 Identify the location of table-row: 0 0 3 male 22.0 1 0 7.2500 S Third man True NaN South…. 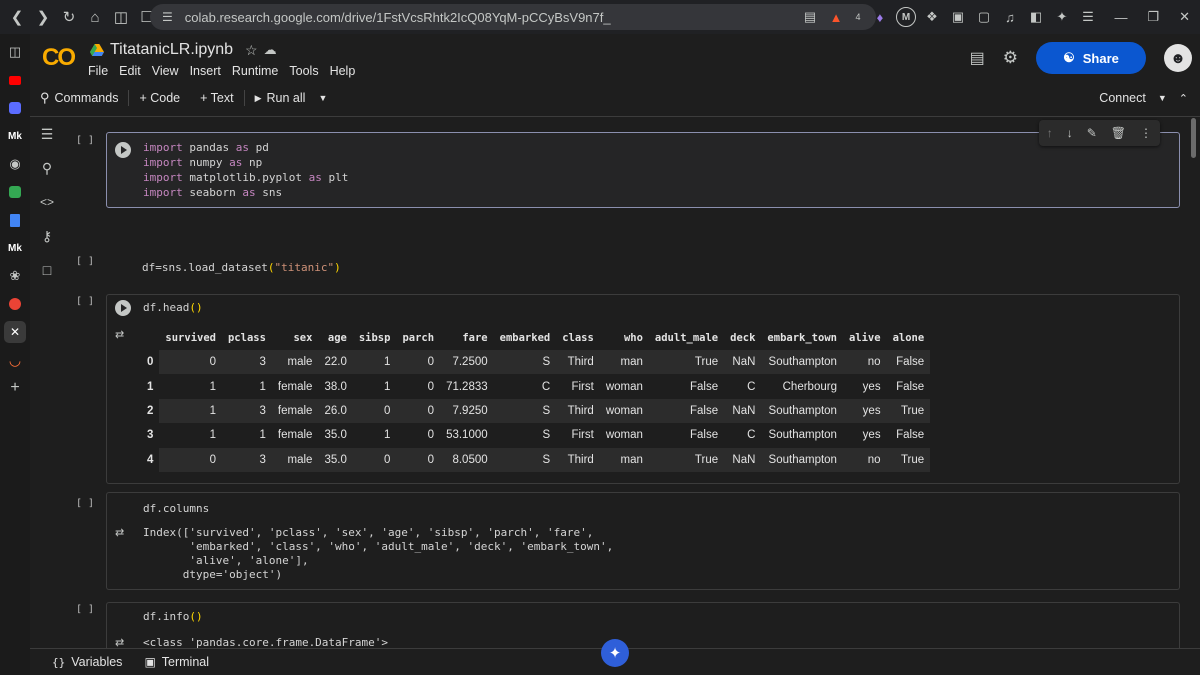
(536, 362).